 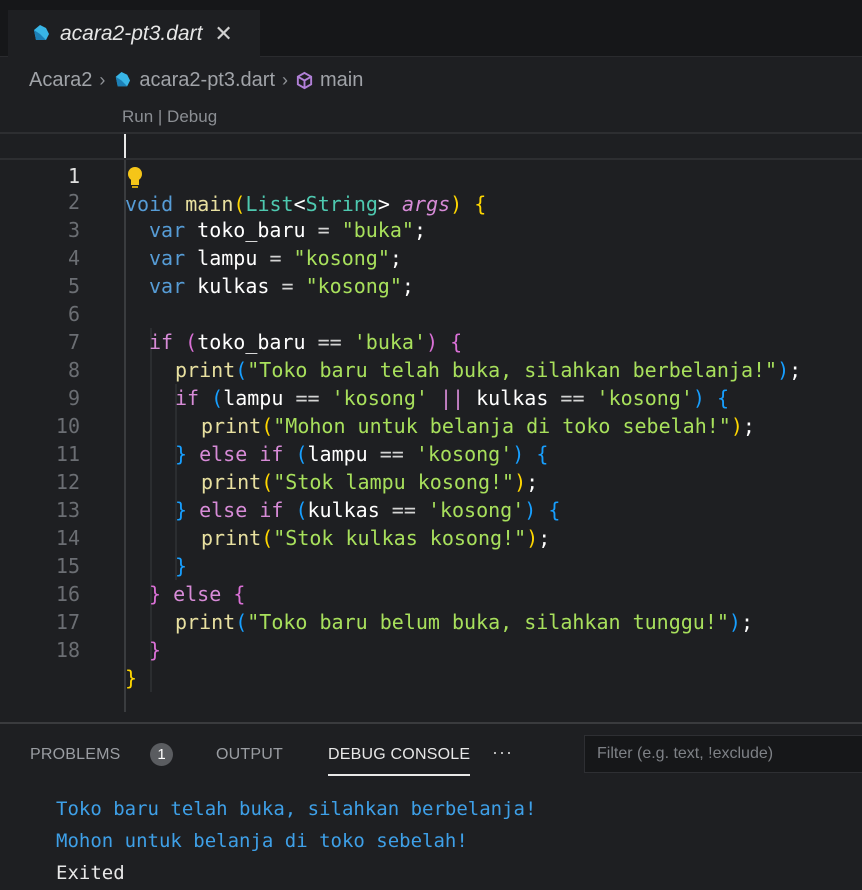 I want to click on code-line: 17 }, so click(x=431, y=621).